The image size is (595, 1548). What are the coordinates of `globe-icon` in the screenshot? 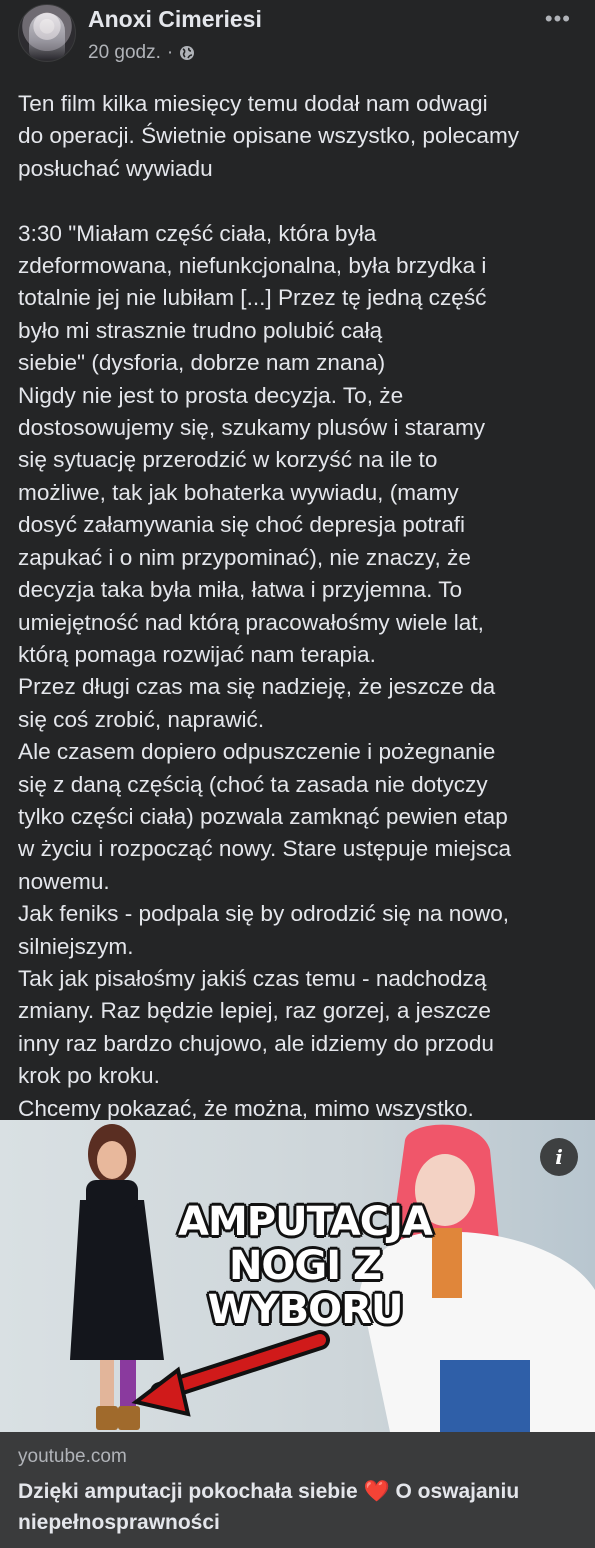 It's located at (187, 53).